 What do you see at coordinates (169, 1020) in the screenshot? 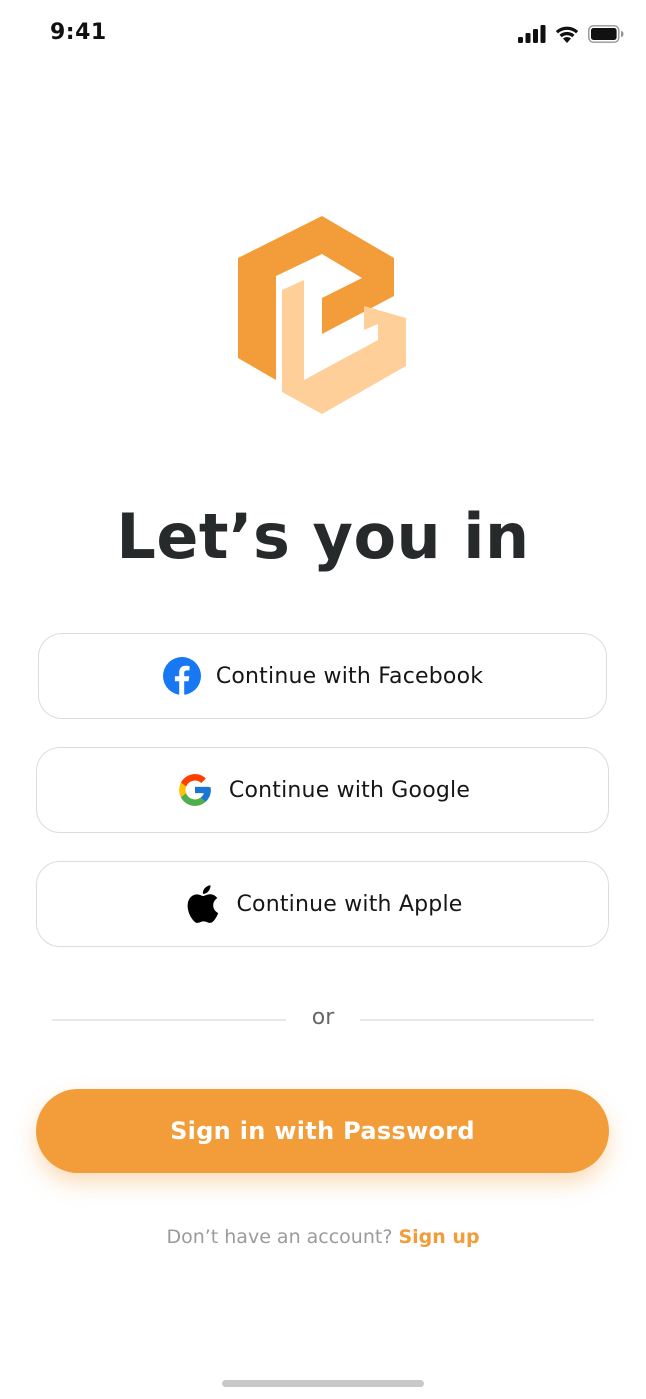
I see `divider-line-left` at bounding box center [169, 1020].